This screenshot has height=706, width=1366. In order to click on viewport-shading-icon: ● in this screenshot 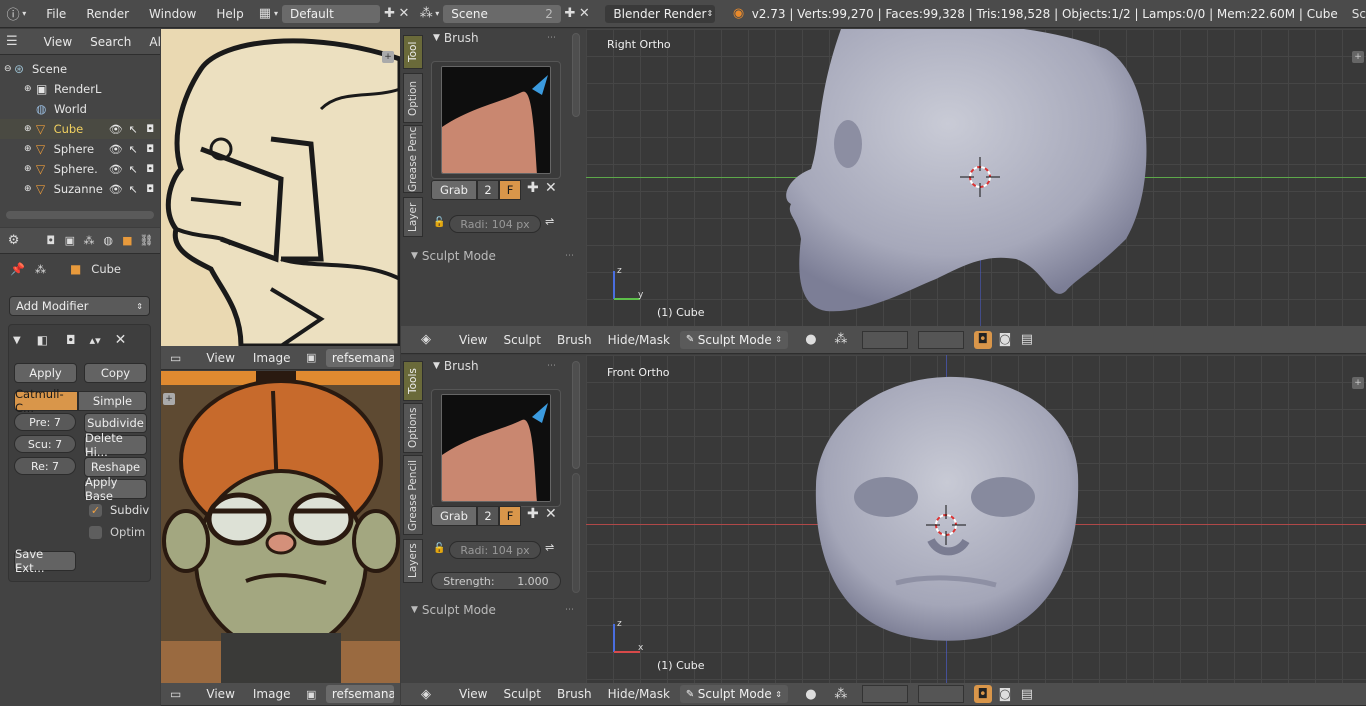, I will do `click(811, 340)`.